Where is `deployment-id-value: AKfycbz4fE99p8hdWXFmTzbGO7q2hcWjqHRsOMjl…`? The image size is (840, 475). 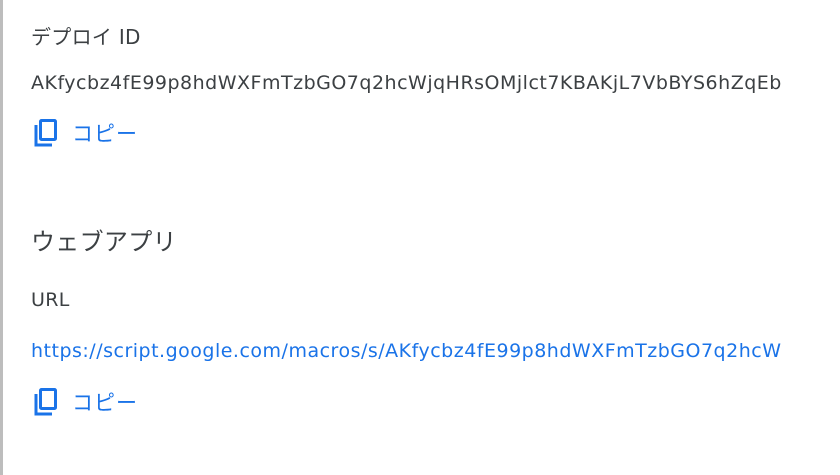
deployment-id-value: AKfycbz4fE99p8hdWXFmTzbGO7q2hcWjqHRsOMjl… is located at coordinates (406, 83).